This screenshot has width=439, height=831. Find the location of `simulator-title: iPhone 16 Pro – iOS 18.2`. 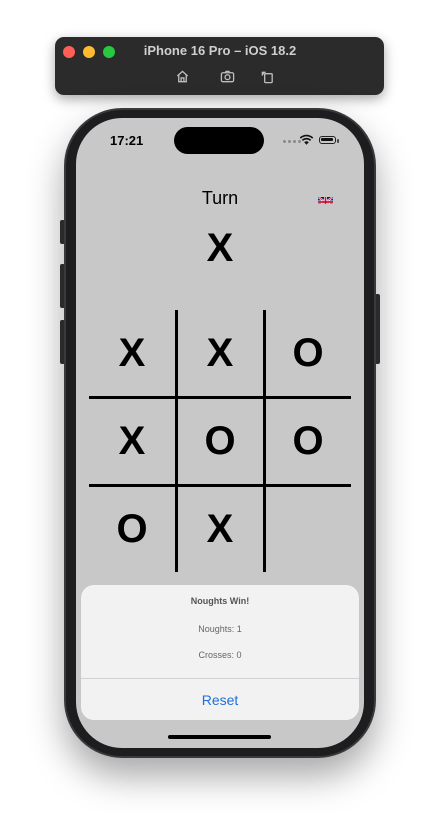

simulator-title: iPhone 16 Pro – iOS 18.2 is located at coordinates (220, 50).